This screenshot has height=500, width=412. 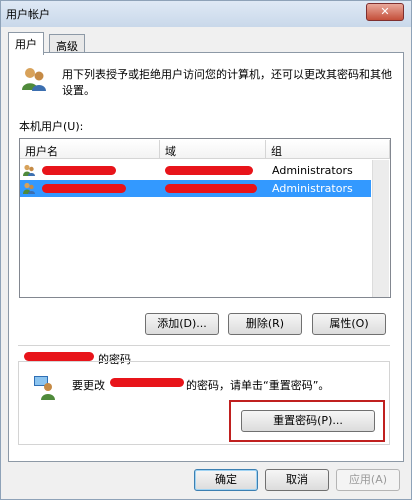 What do you see at coordinates (265, 324) in the screenshot?
I see `remove-user-button: 删除(R)` at bounding box center [265, 324].